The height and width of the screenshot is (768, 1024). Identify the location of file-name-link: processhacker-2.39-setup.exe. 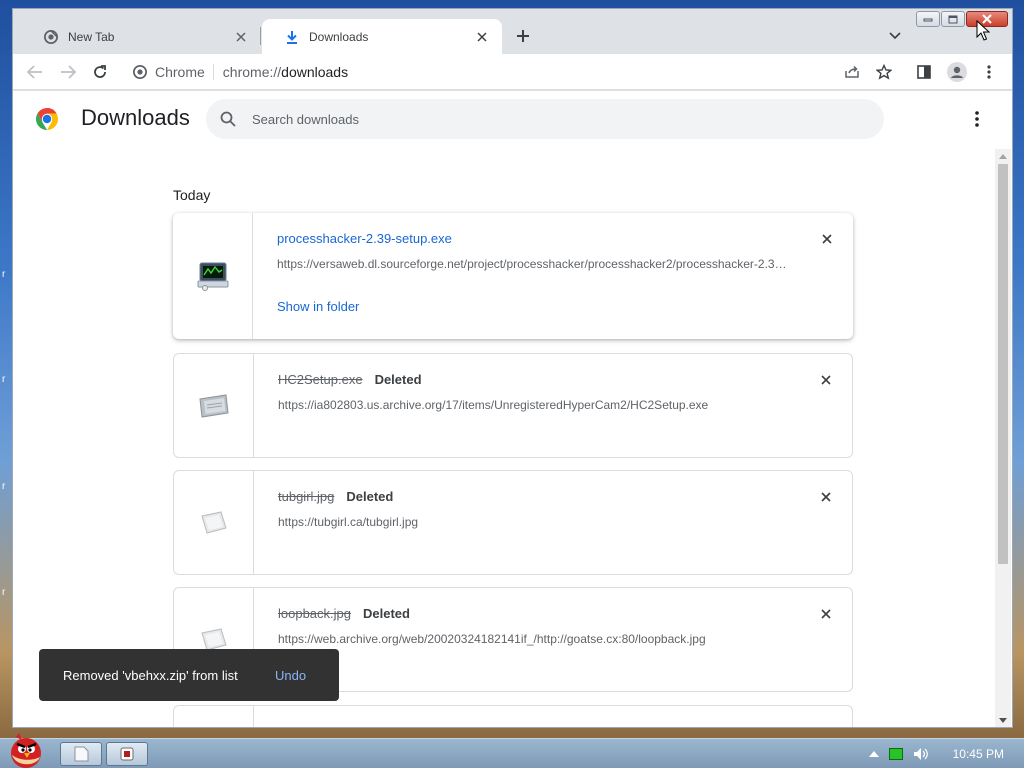
(364, 238).